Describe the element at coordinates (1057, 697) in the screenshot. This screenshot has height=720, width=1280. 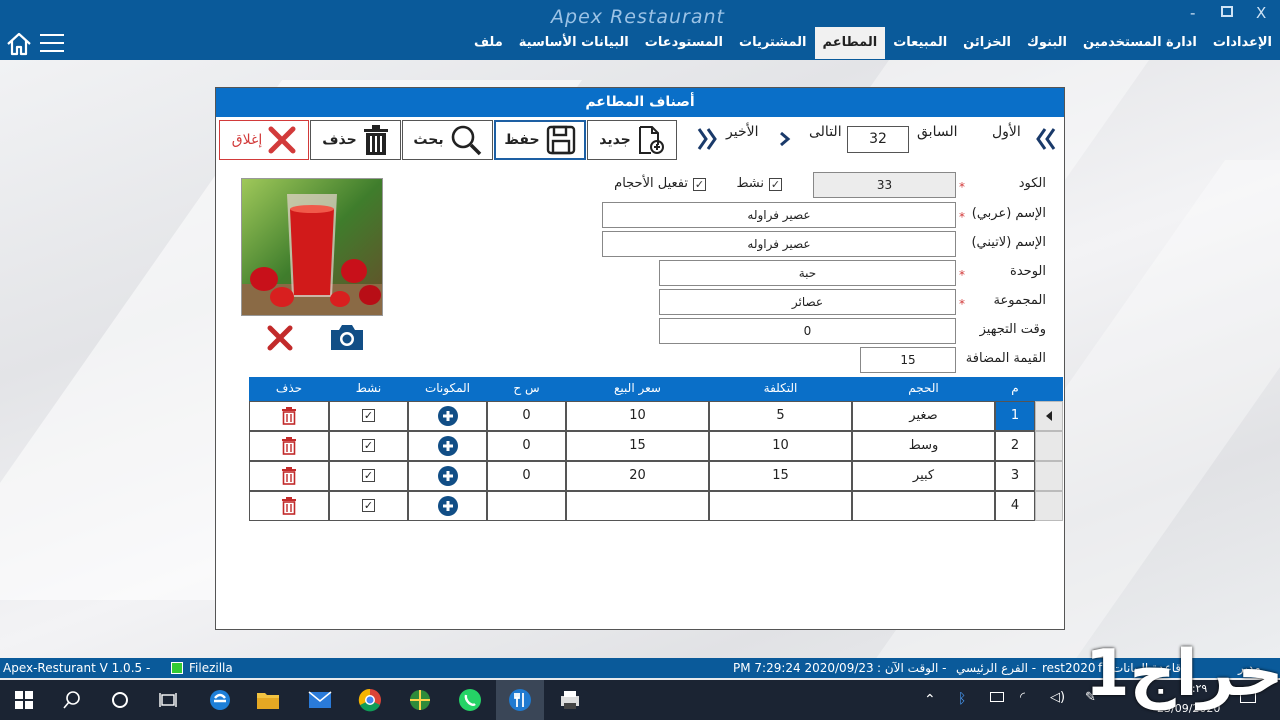
I see `volume-icon: ◁)` at that location.